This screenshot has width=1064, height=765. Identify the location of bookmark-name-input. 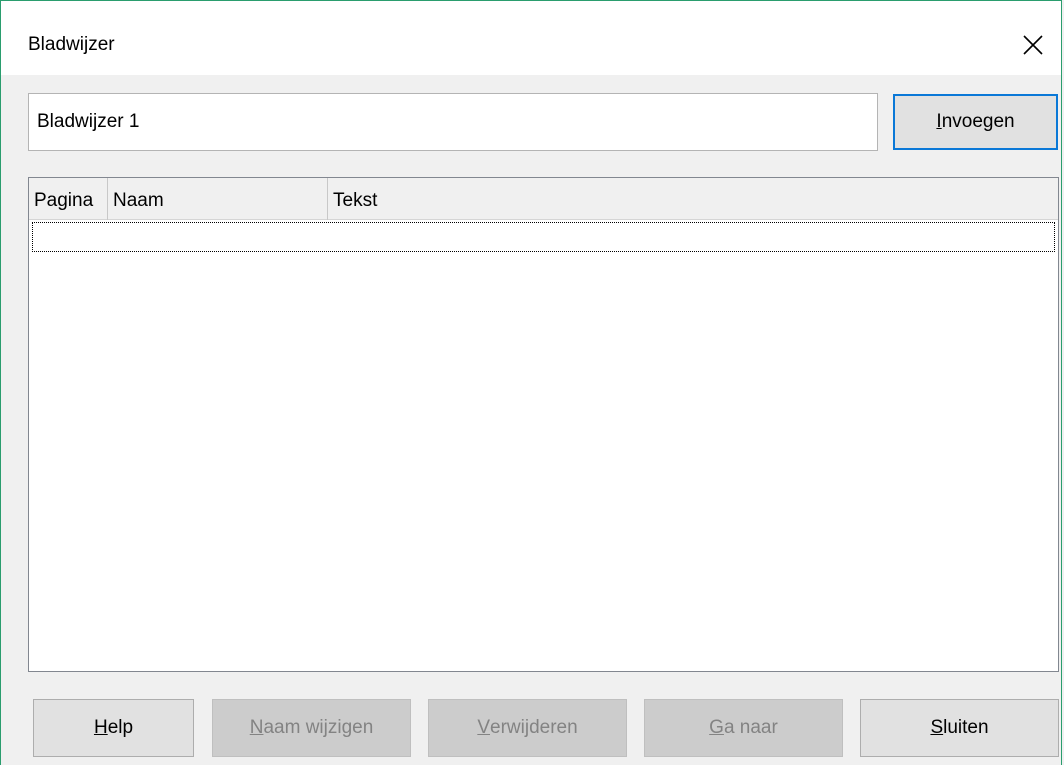
(453, 122).